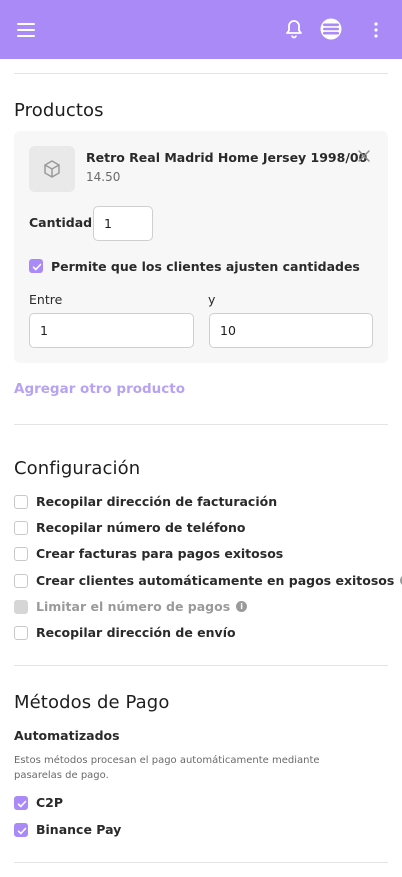 Image resolution: width=402 pixels, height=877 pixels. I want to click on quantity-label: Cantidad, so click(61, 222).